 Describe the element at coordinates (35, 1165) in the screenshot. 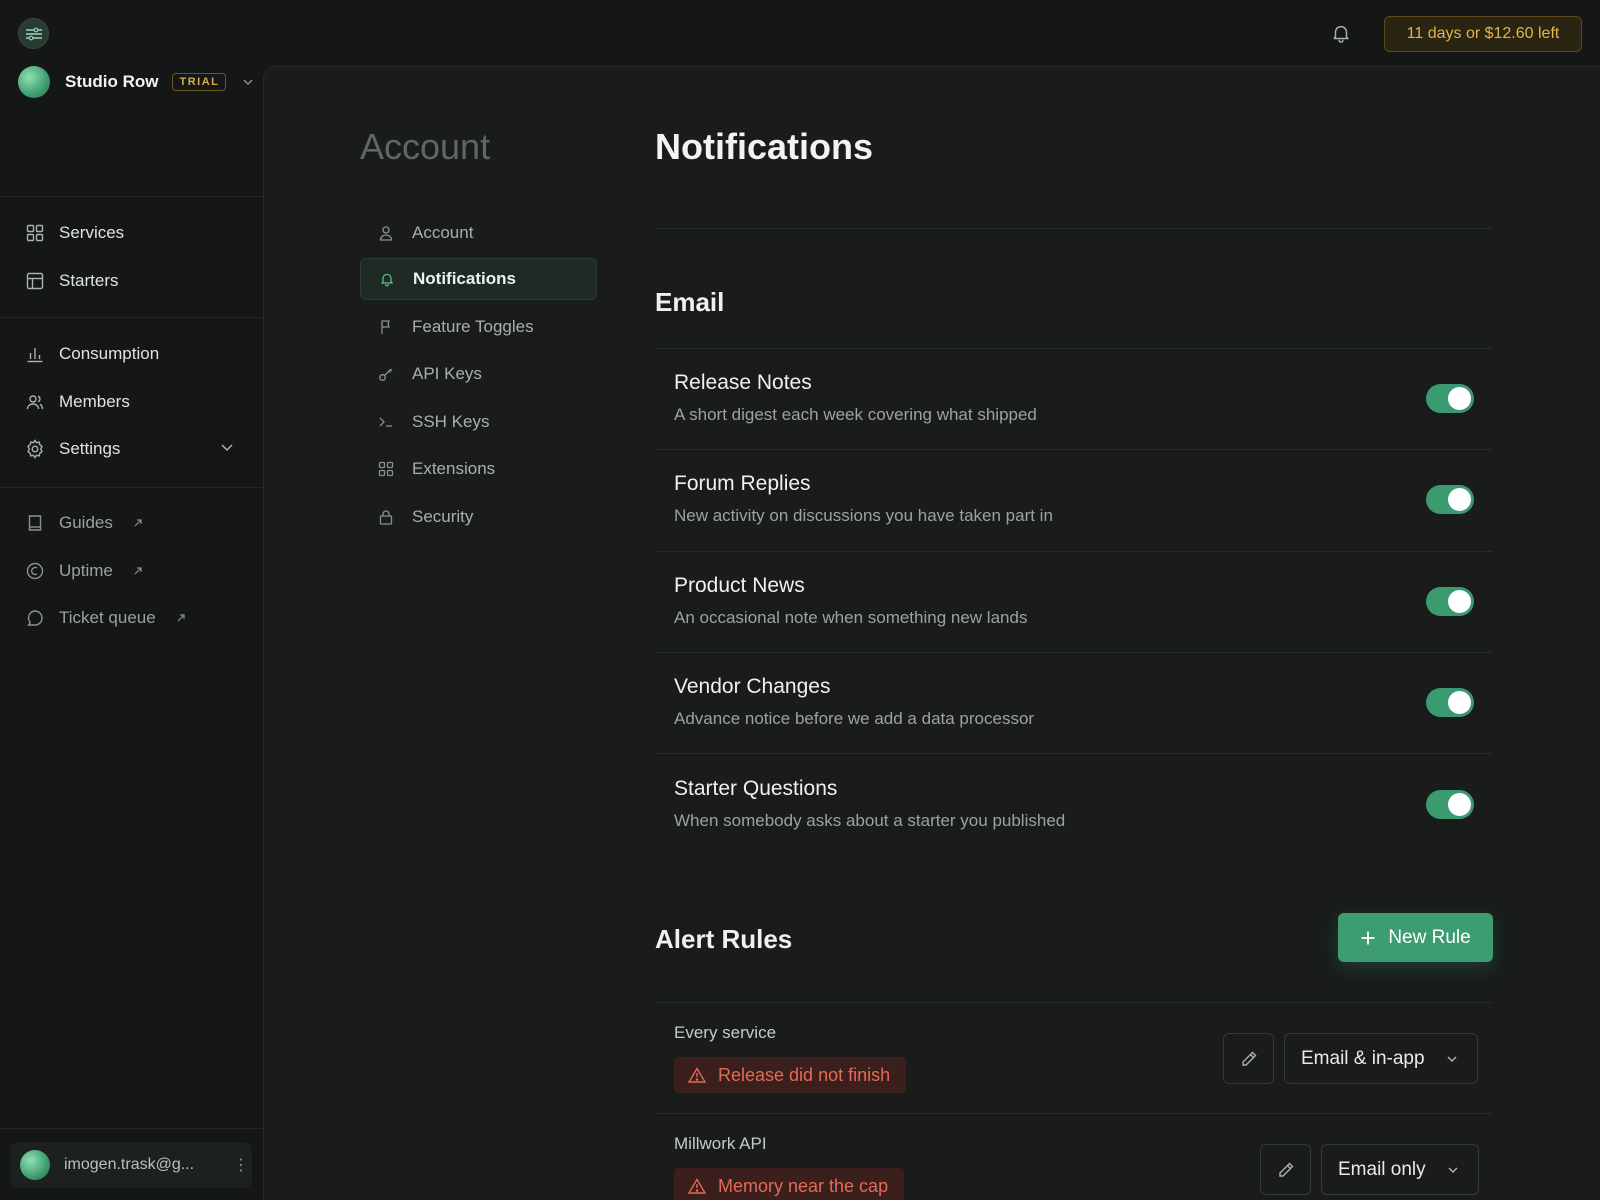

I see `avatar` at that location.